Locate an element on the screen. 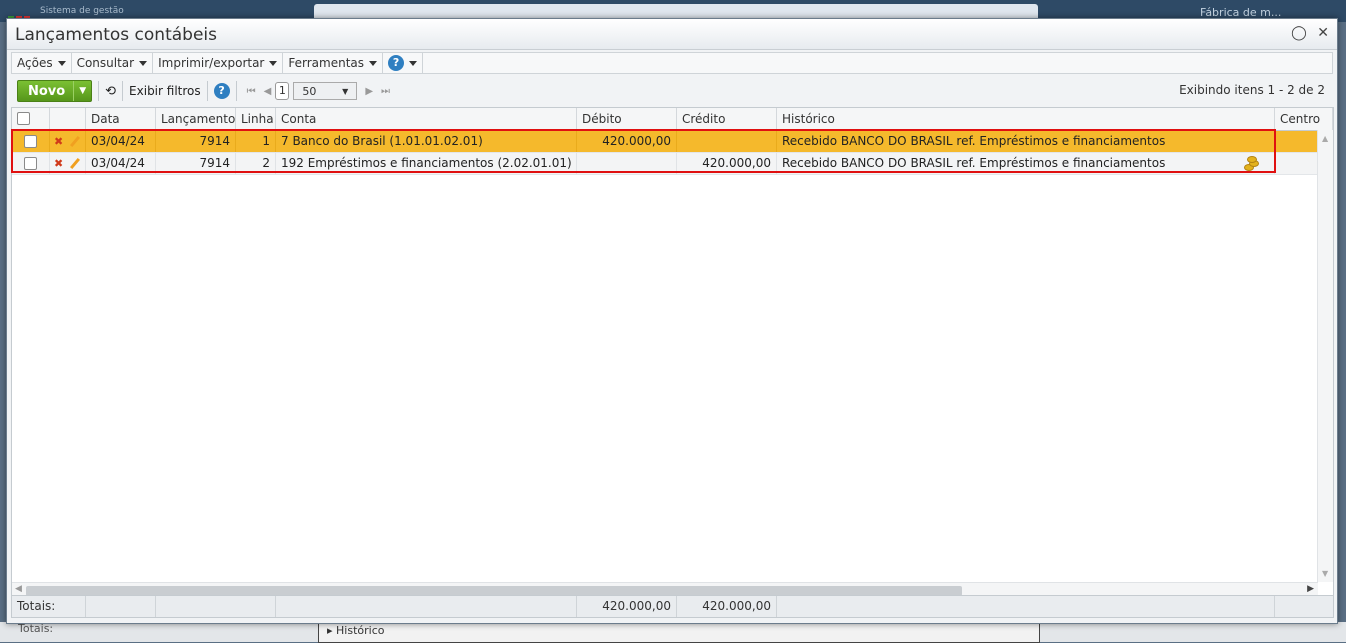  menu-ferramentas: Ferramentas is located at coordinates (333, 63).